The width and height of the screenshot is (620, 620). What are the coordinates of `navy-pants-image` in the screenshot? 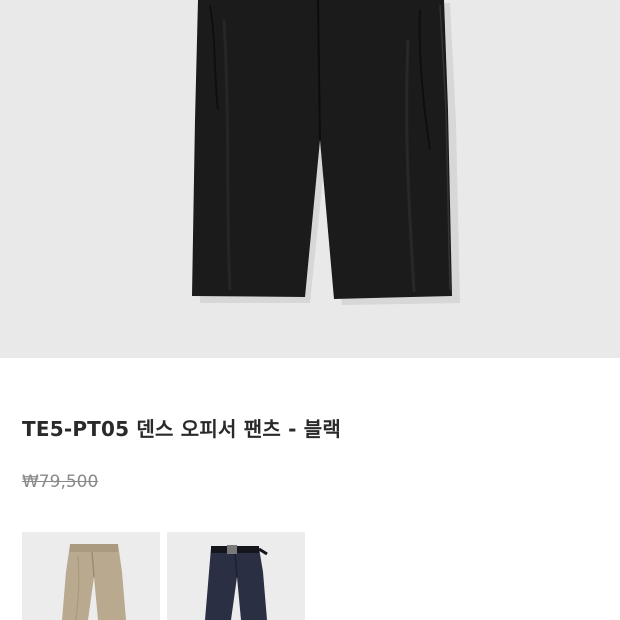 It's located at (236, 576).